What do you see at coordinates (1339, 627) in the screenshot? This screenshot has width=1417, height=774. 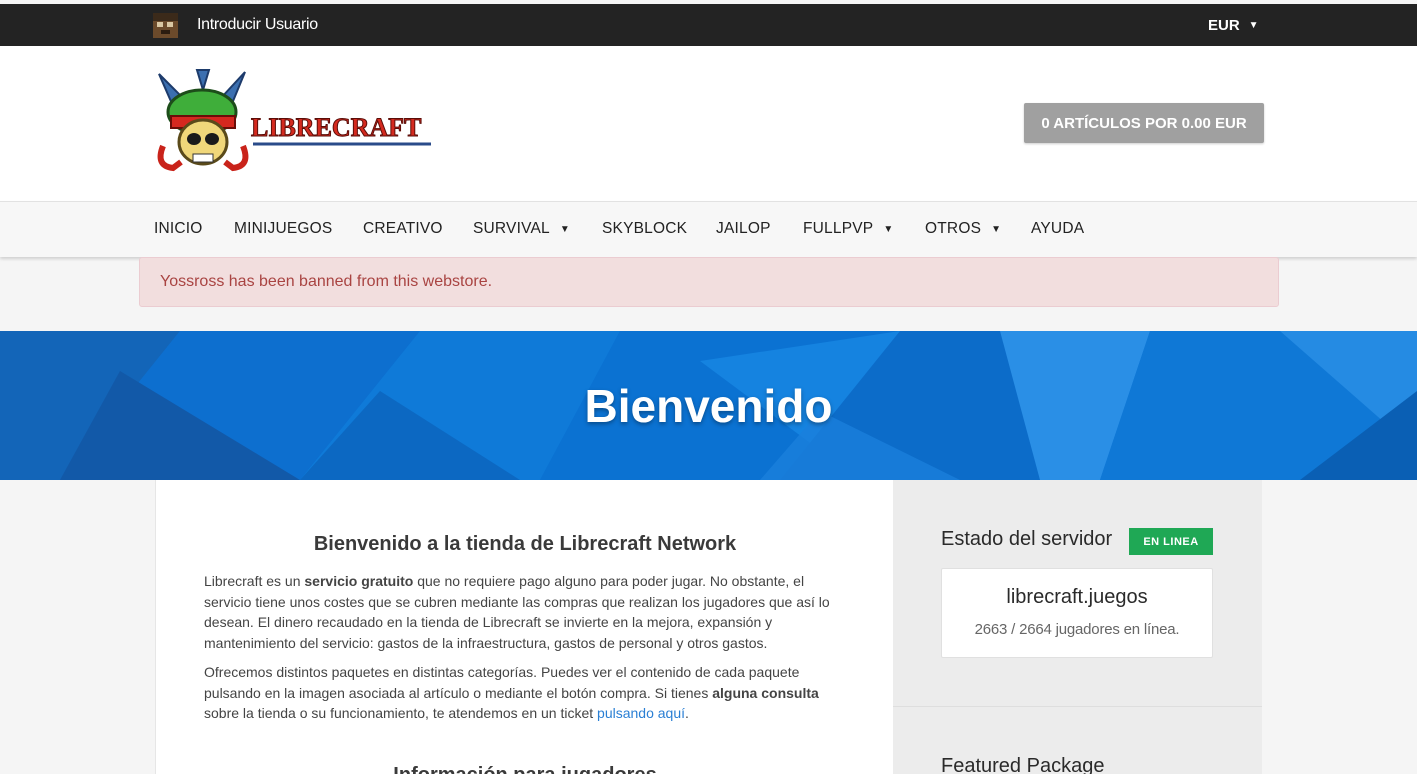 I see `page-margin` at bounding box center [1339, 627].